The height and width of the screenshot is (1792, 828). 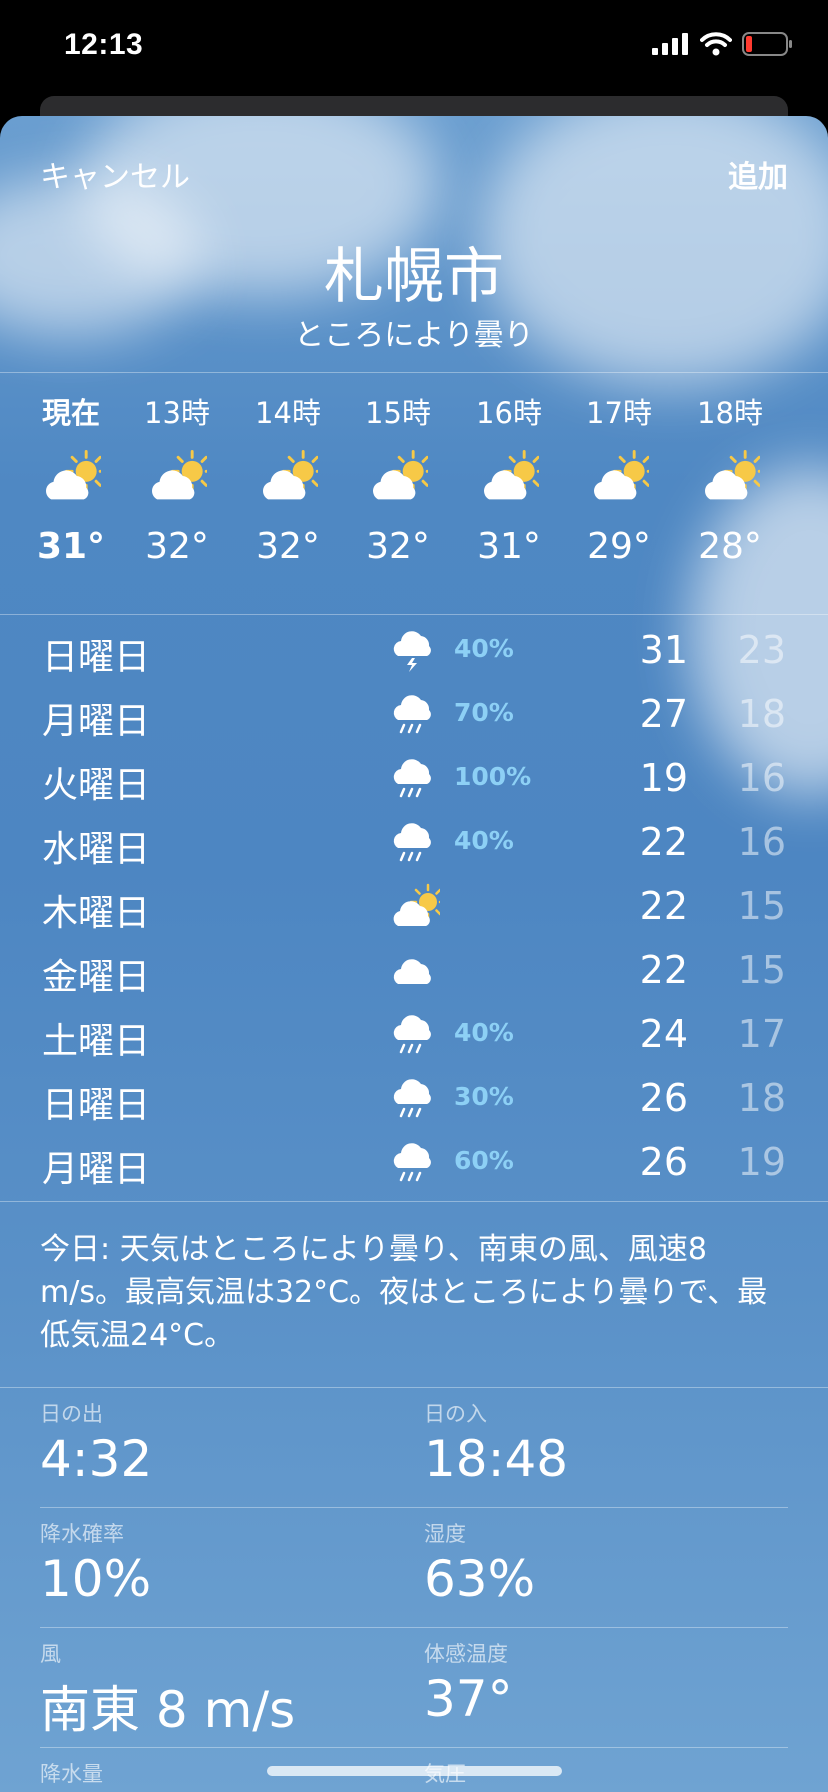 I want to click on day-name: 水曜日, so click(x=96, y=849).